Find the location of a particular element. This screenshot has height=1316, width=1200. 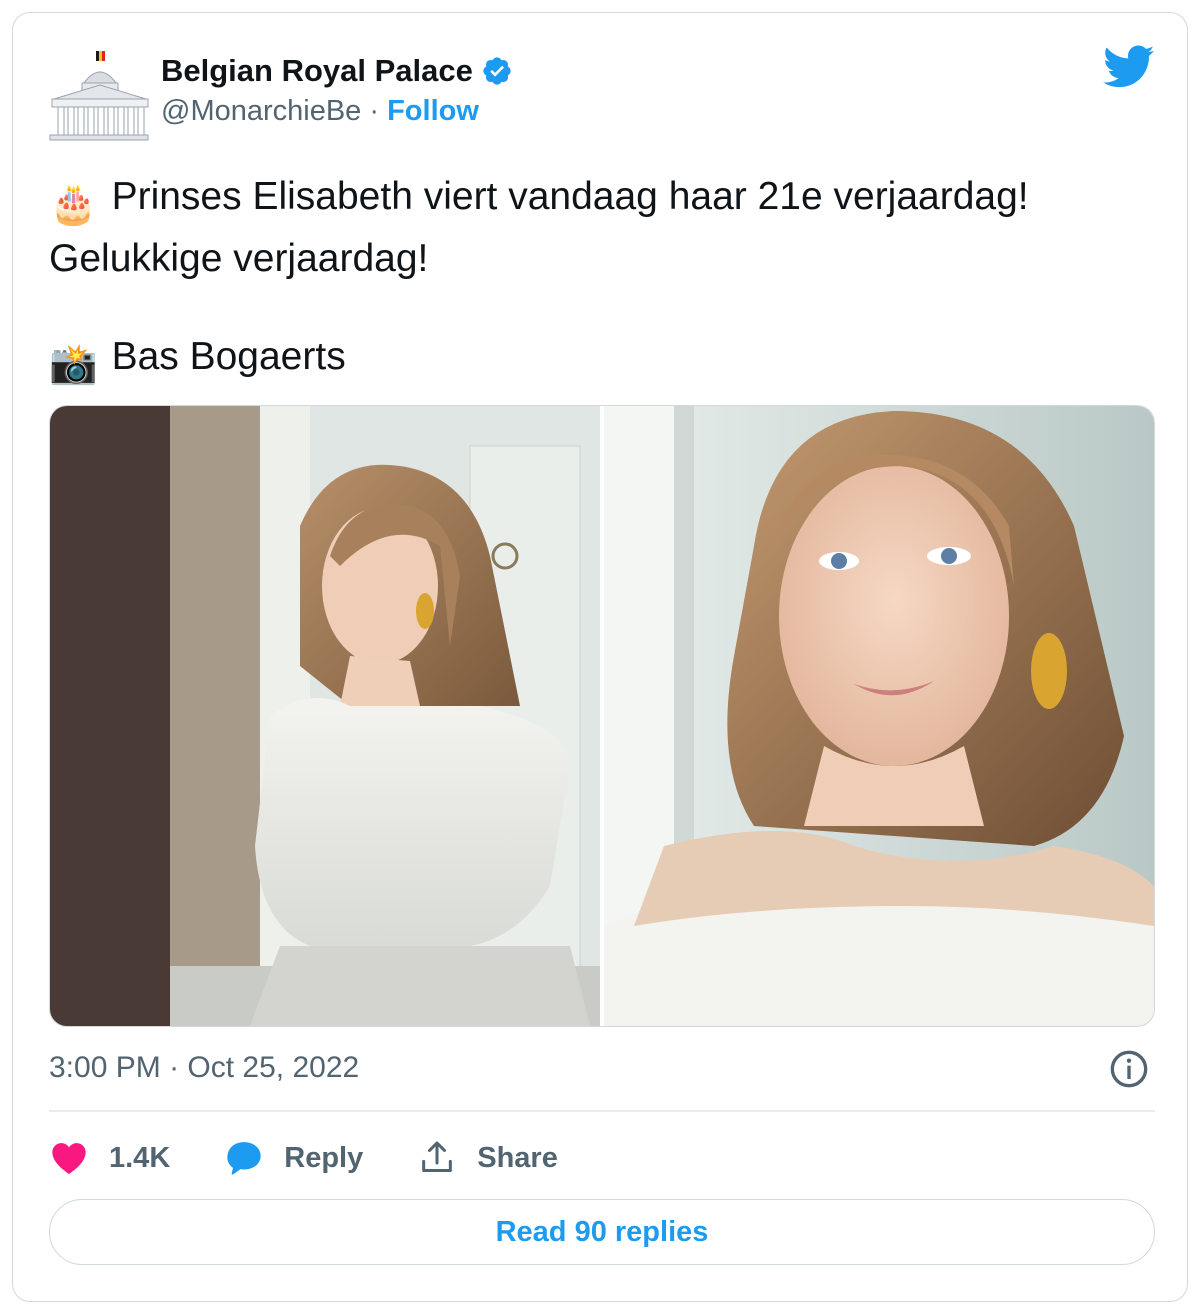

tweet-timestamp: 3:00 PM · Oct 25, 2022 is located at coordinates (204, 1068).